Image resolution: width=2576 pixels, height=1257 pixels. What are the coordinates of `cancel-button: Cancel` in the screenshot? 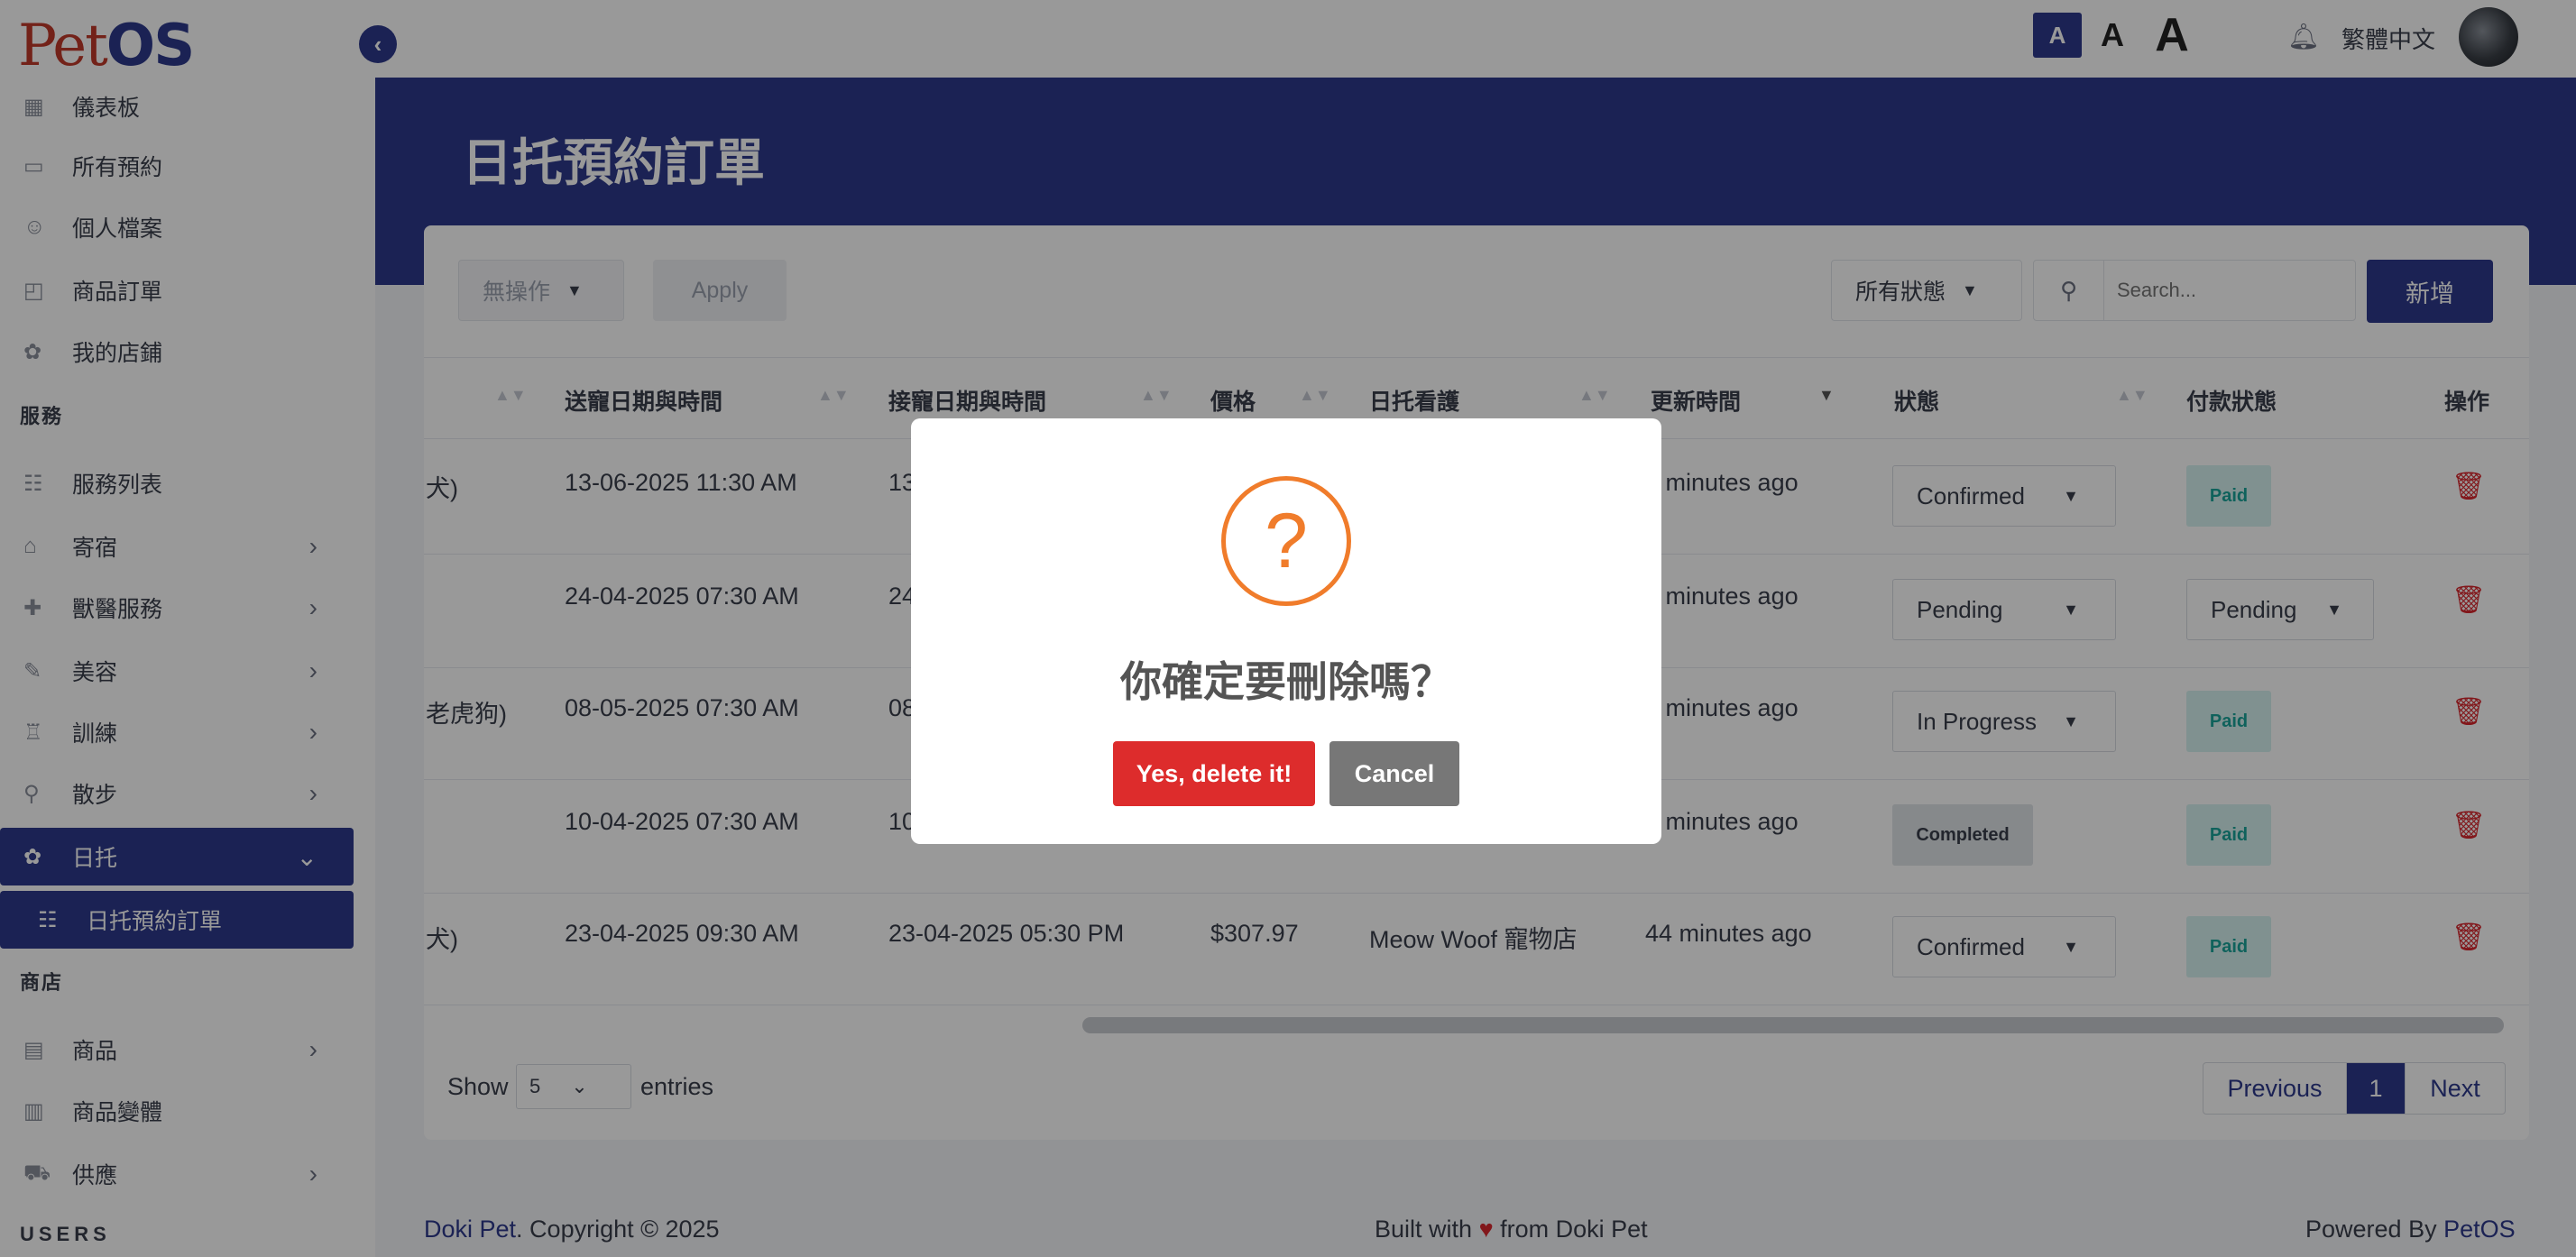 It's located at (1394, 773).